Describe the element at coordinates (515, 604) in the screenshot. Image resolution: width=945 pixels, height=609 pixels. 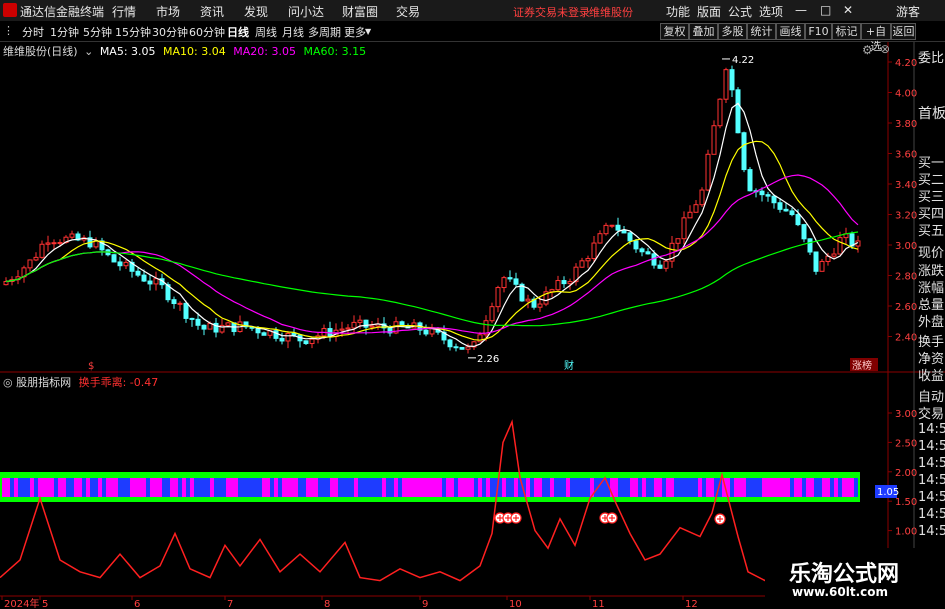
I see `date-tick-label: 10` at that location.